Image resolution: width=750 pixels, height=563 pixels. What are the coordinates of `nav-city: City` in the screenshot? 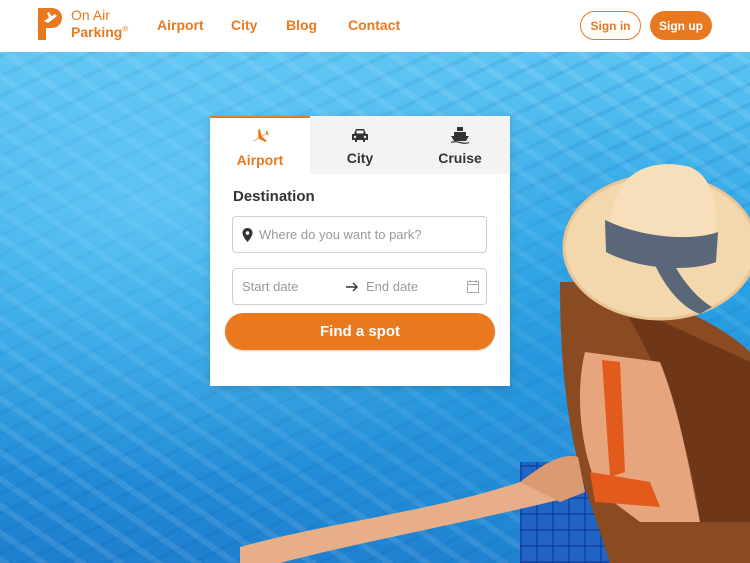 It's located at (244, 25).